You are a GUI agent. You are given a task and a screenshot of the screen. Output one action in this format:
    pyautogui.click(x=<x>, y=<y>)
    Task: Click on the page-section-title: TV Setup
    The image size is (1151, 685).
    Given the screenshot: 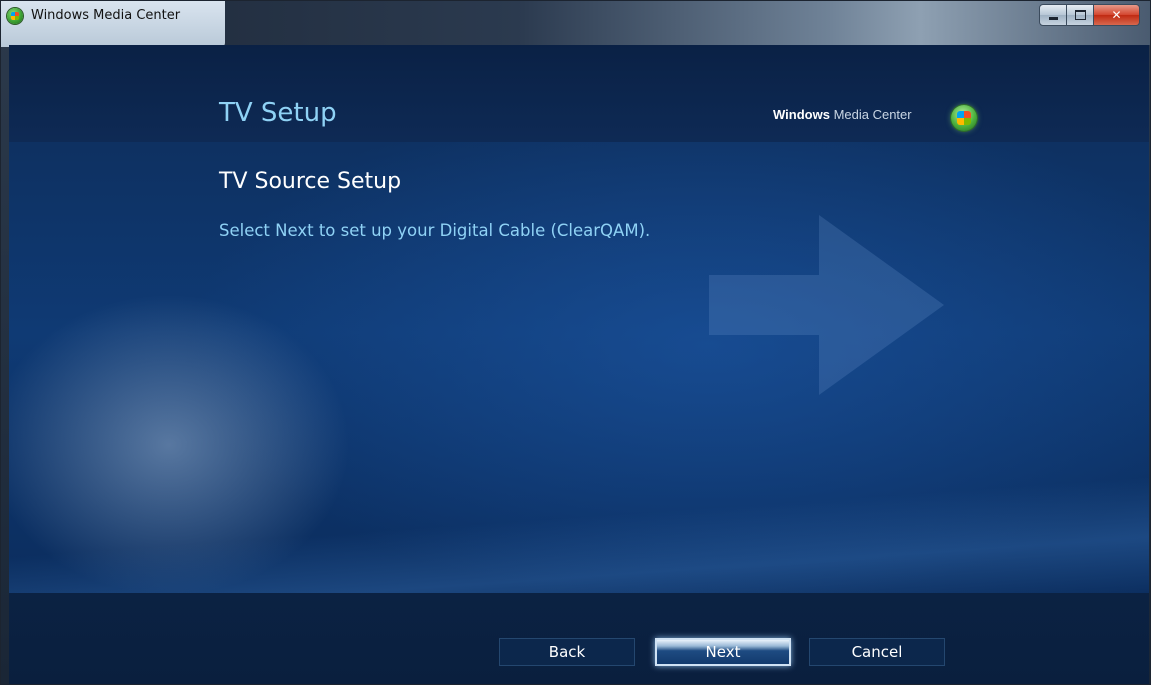 What is the action you would take?
    pyautogui.click(x=278, y=113)
    